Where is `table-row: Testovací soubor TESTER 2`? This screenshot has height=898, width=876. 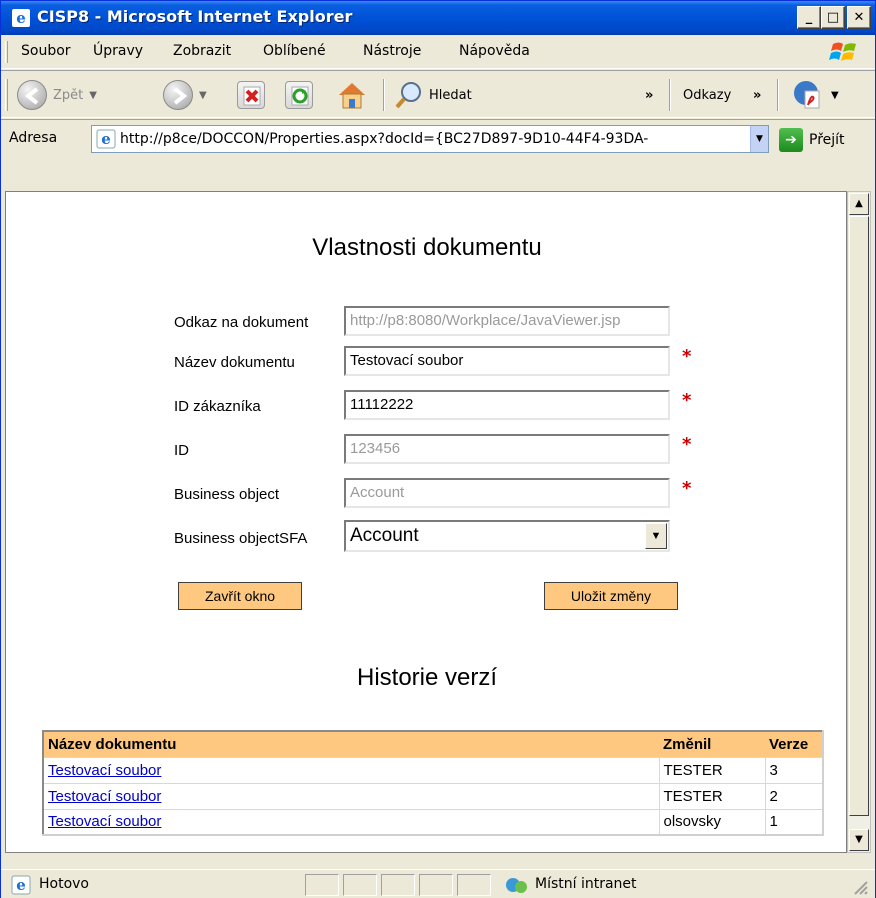 table-row: Testovací soubor TESTER 2 is located at coordinates (433, 796).